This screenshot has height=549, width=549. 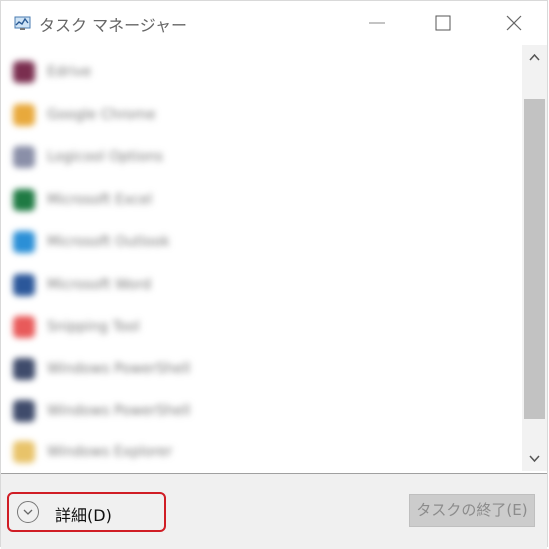 What do you see at coordinates (274, 511) in the screenshot?
I see `footer-bar: 詳細(D) タスクの終了(E)` at bounding box center [274, 511].